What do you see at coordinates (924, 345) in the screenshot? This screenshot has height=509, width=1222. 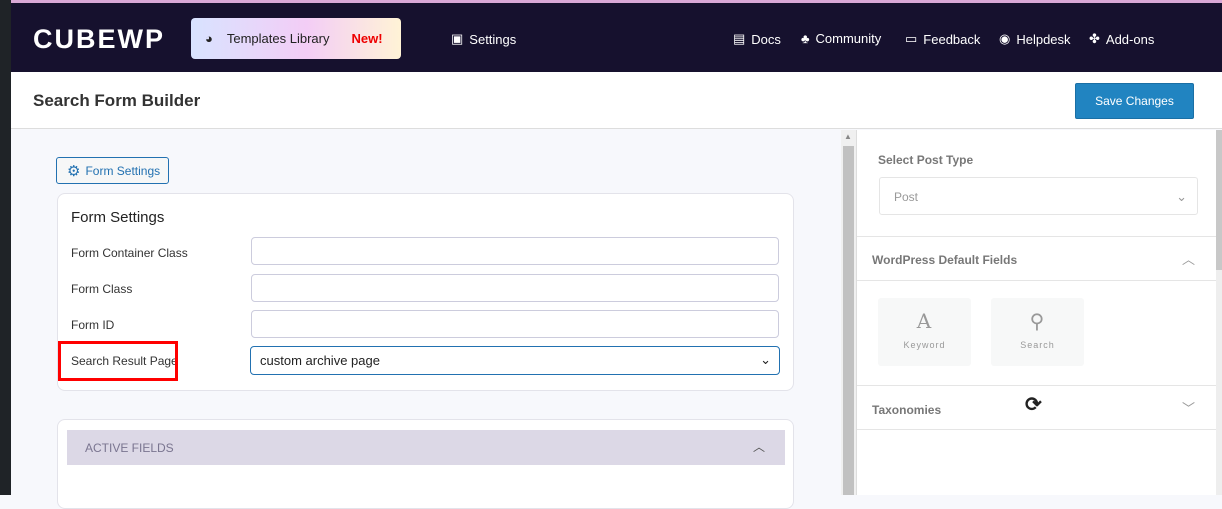 I see `tile-label: Keyword` at bounding box center [924, 345].